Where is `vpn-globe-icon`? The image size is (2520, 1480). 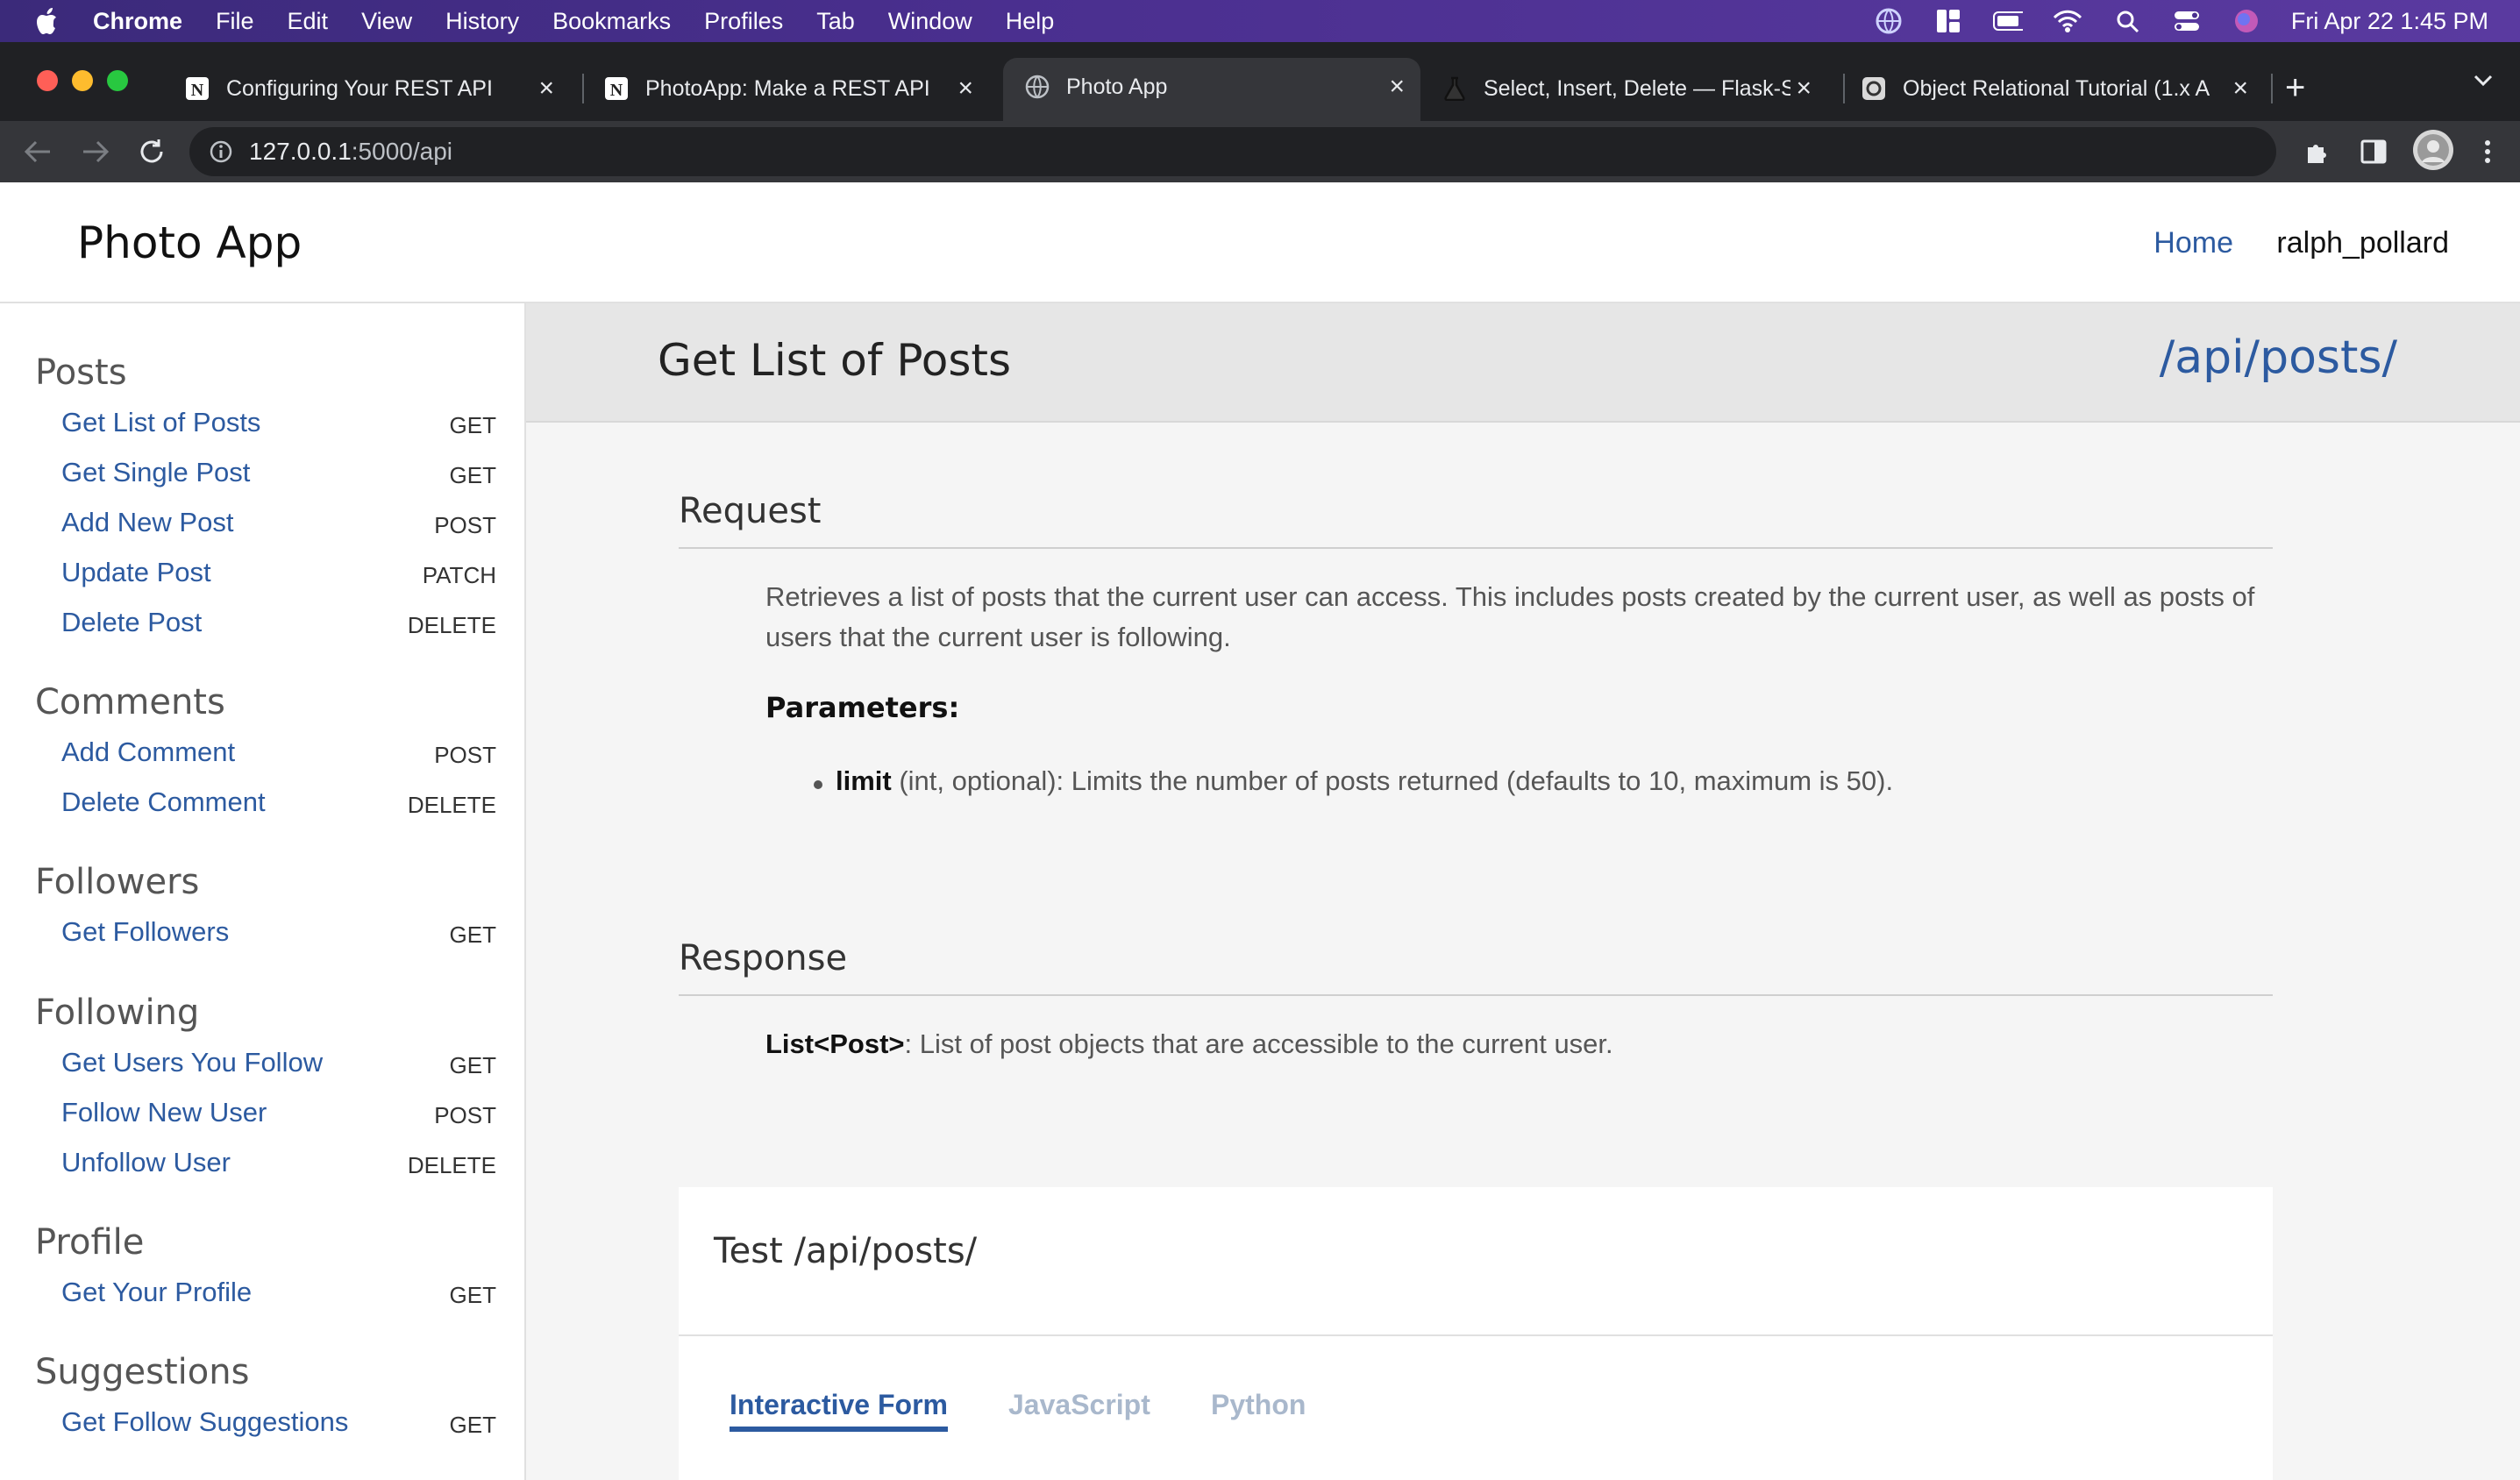
vpn-globe-icon is located at coordinates (1889, 21).